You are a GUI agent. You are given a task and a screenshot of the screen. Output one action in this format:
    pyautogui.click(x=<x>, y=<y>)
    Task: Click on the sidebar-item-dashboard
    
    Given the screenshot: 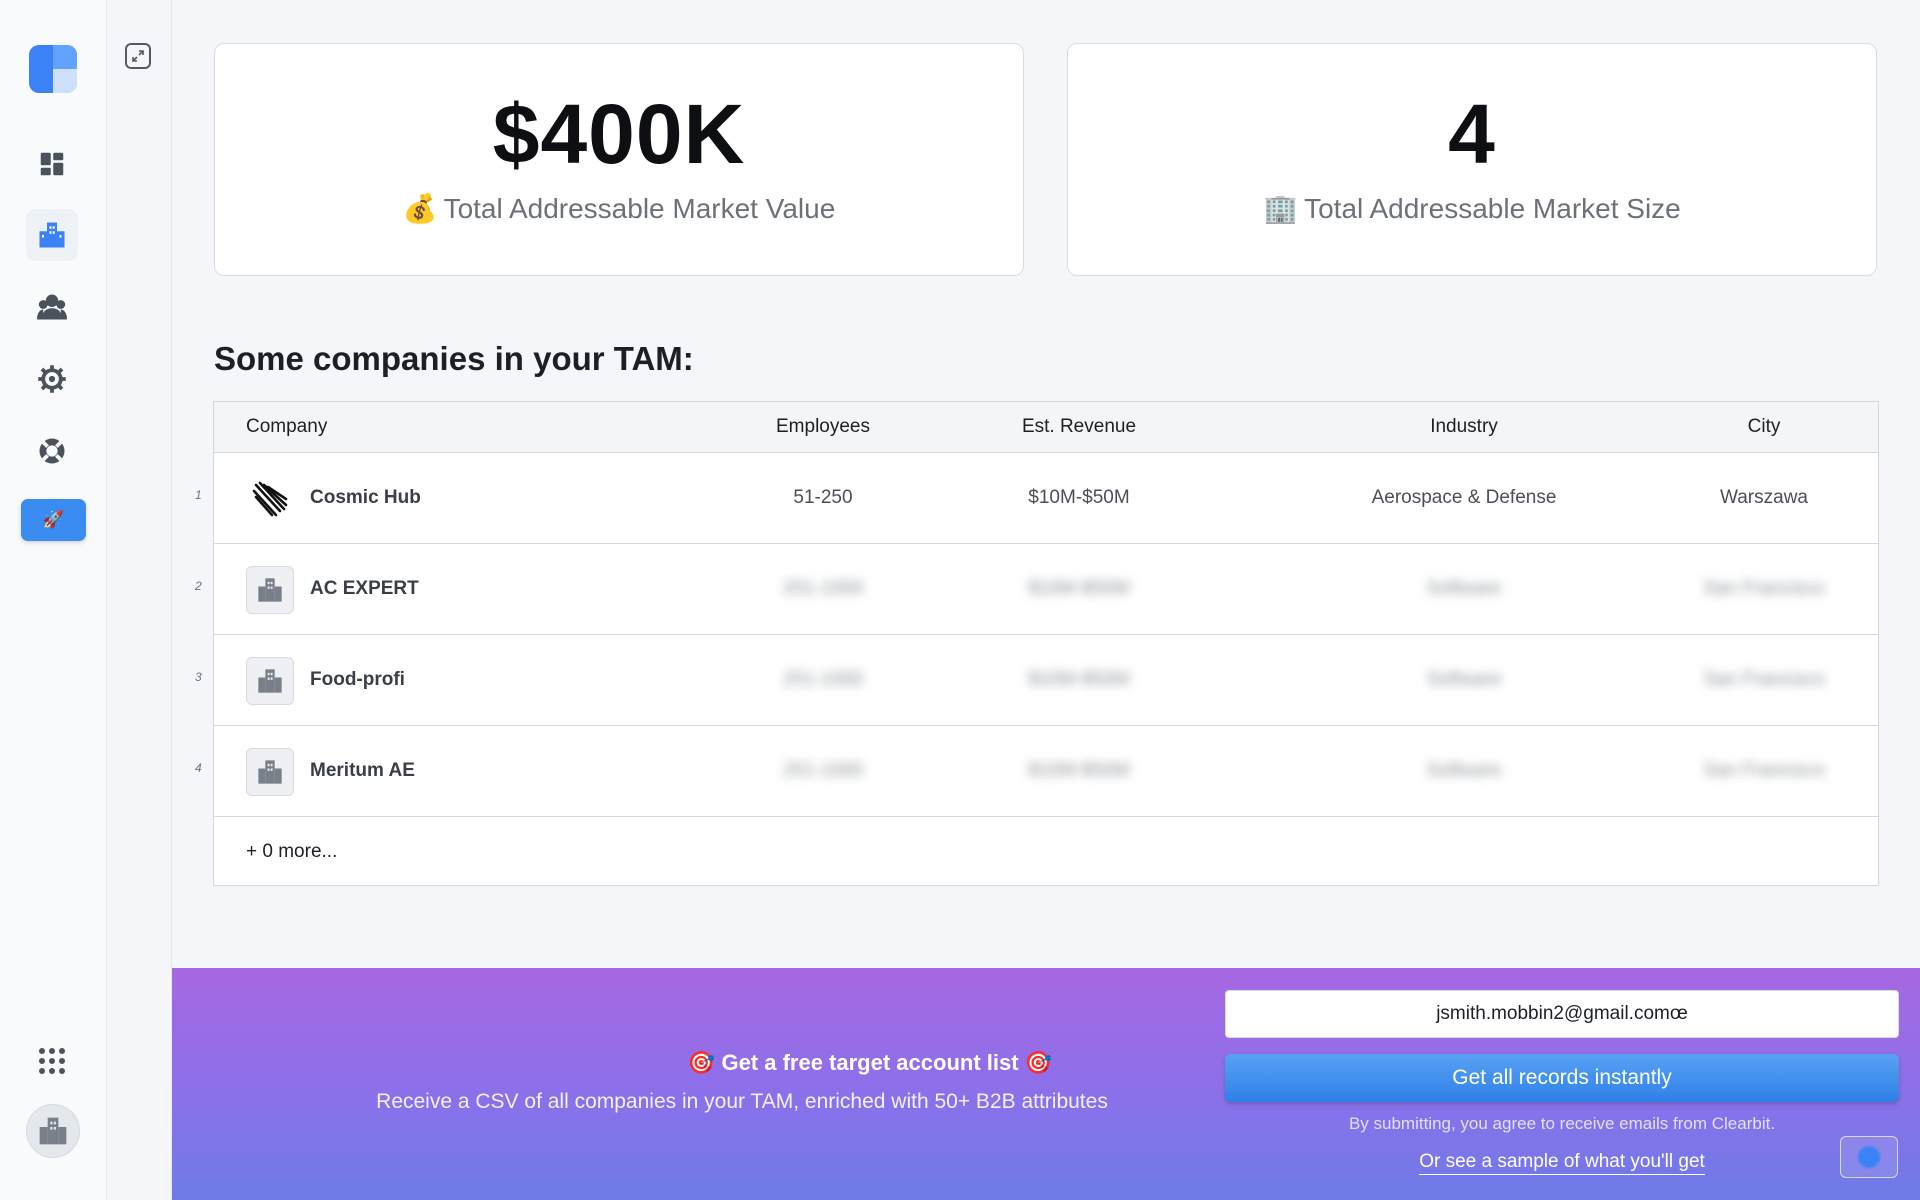 What is the action you would take?
    pyautogui.click(x=52, y=164)
    